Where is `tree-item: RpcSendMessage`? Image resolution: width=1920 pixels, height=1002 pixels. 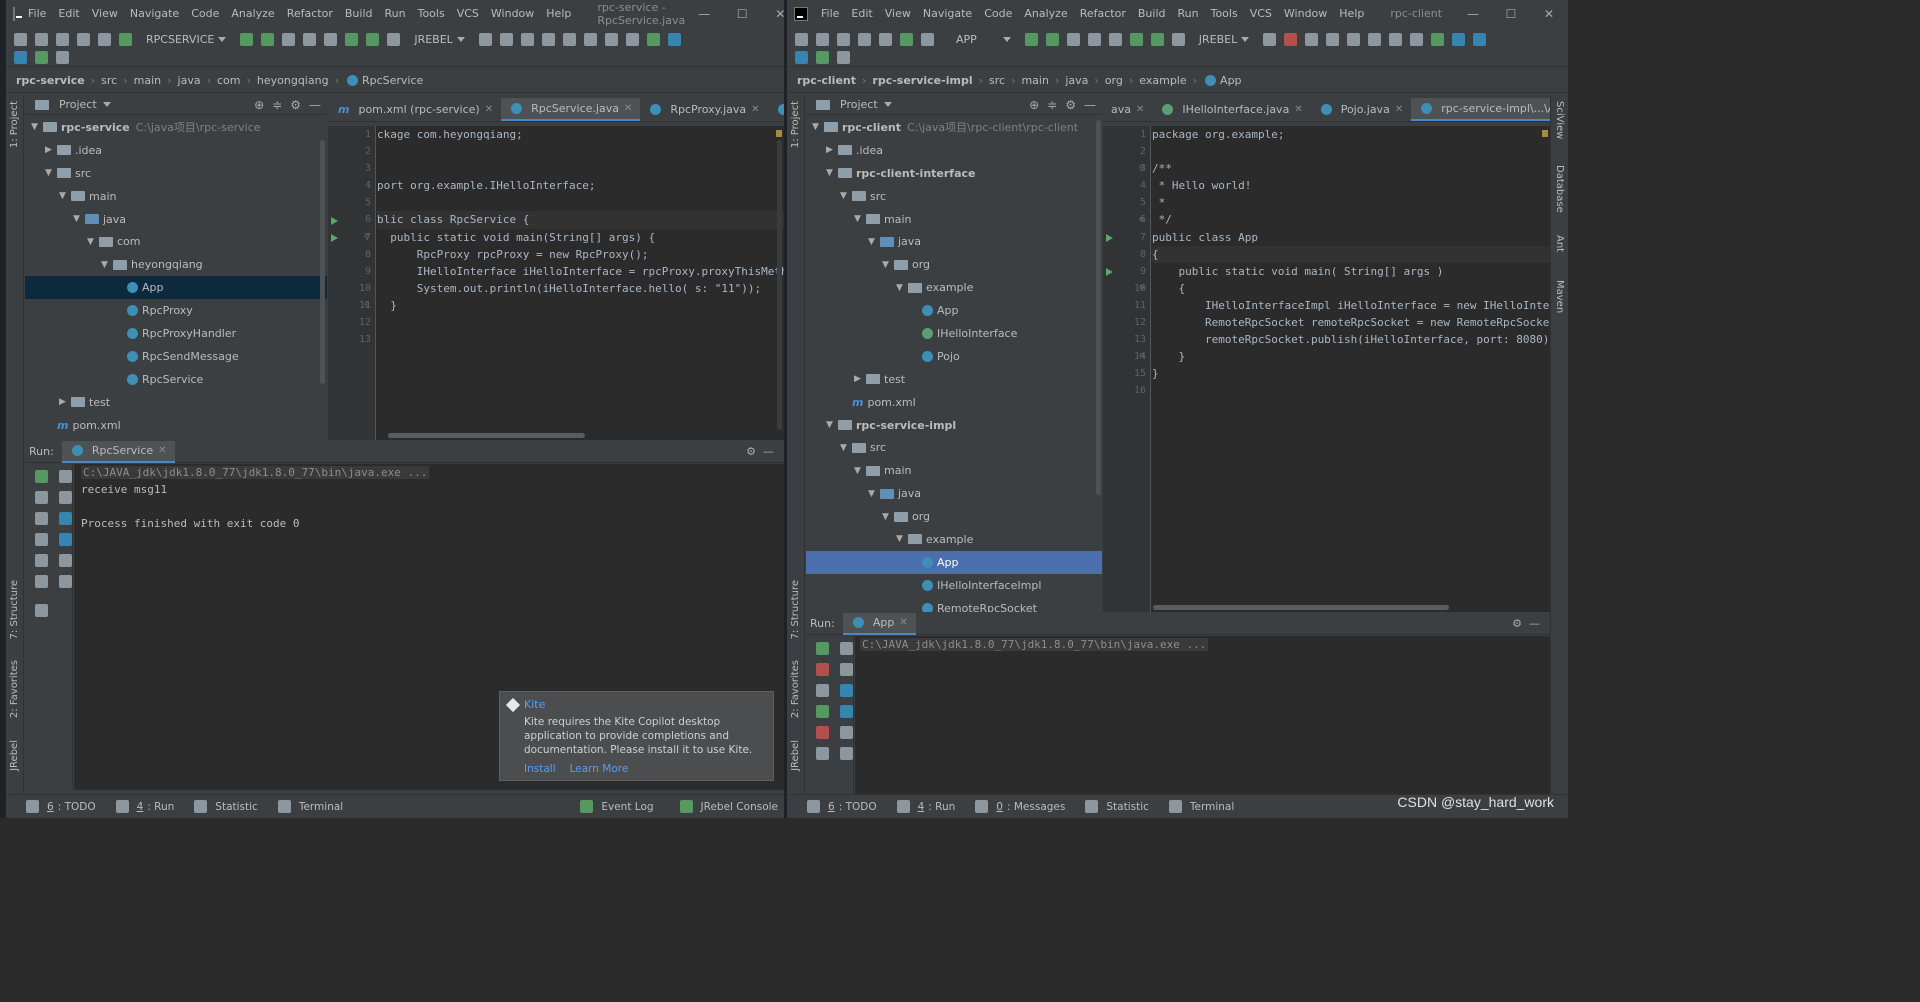 tree-item: RpcSendMessage is located at coordinates (176, 356).